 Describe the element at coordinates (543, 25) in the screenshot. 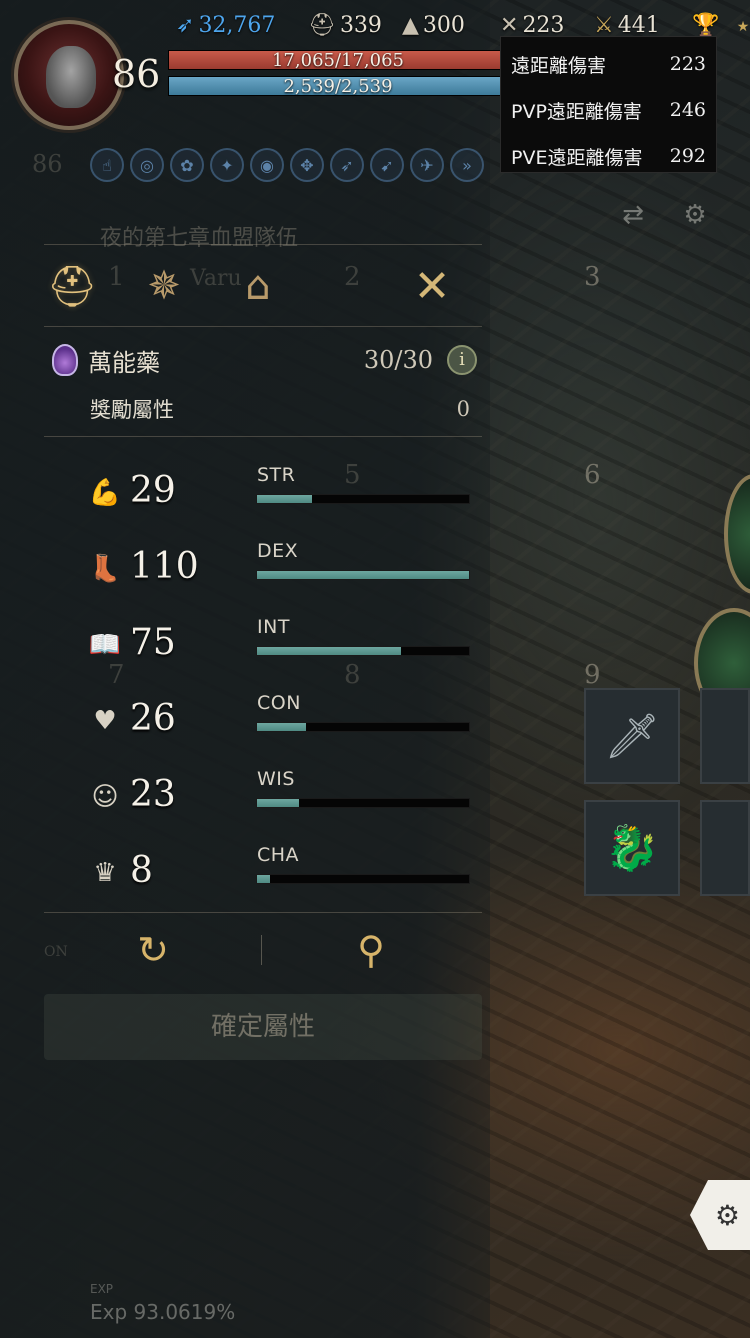

I see `bow-stat-value: 223` at that location.